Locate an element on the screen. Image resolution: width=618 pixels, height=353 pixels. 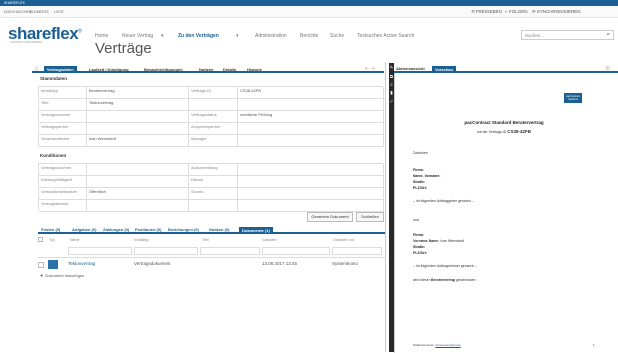
star-icon: ☆ is located at coordinates (506, 11).